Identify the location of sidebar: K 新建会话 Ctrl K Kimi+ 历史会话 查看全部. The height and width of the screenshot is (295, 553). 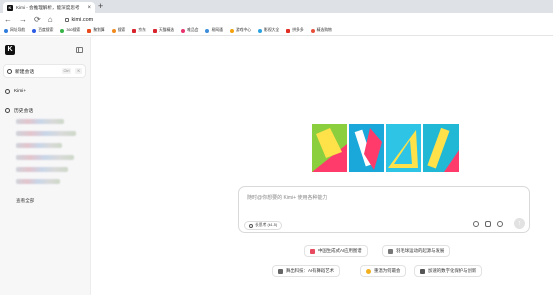
(45, 166).